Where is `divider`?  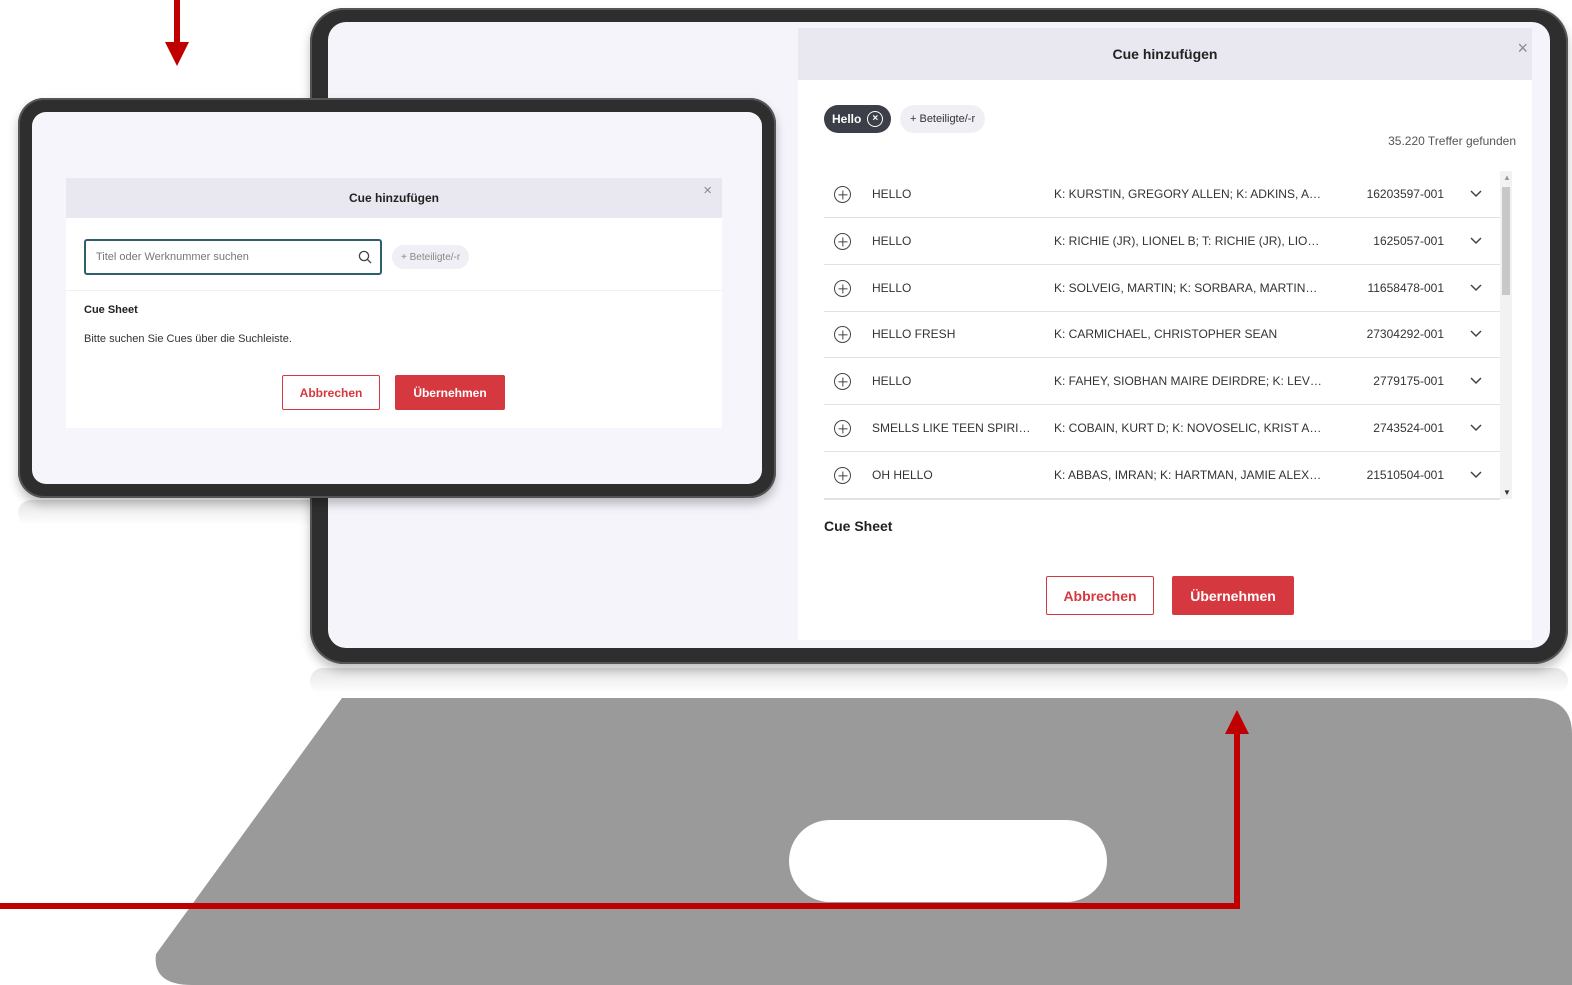 divider is located at coordinates (394, 290).